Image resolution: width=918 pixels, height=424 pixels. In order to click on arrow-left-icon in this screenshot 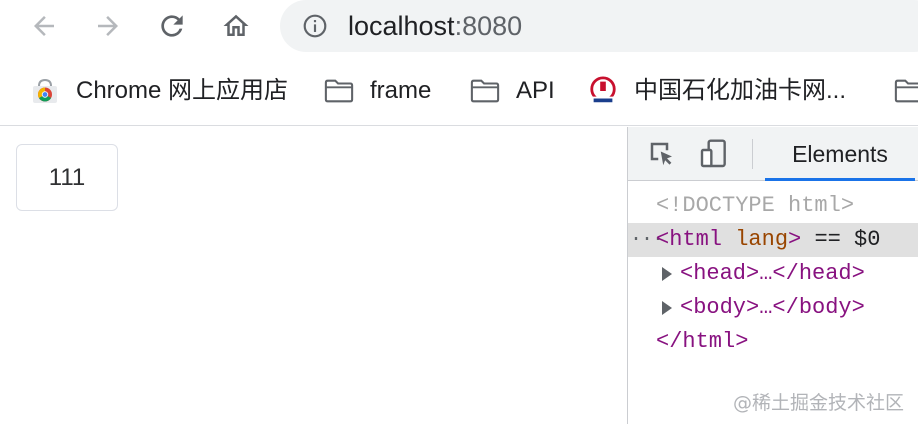, I will do `click(44, 26)`.